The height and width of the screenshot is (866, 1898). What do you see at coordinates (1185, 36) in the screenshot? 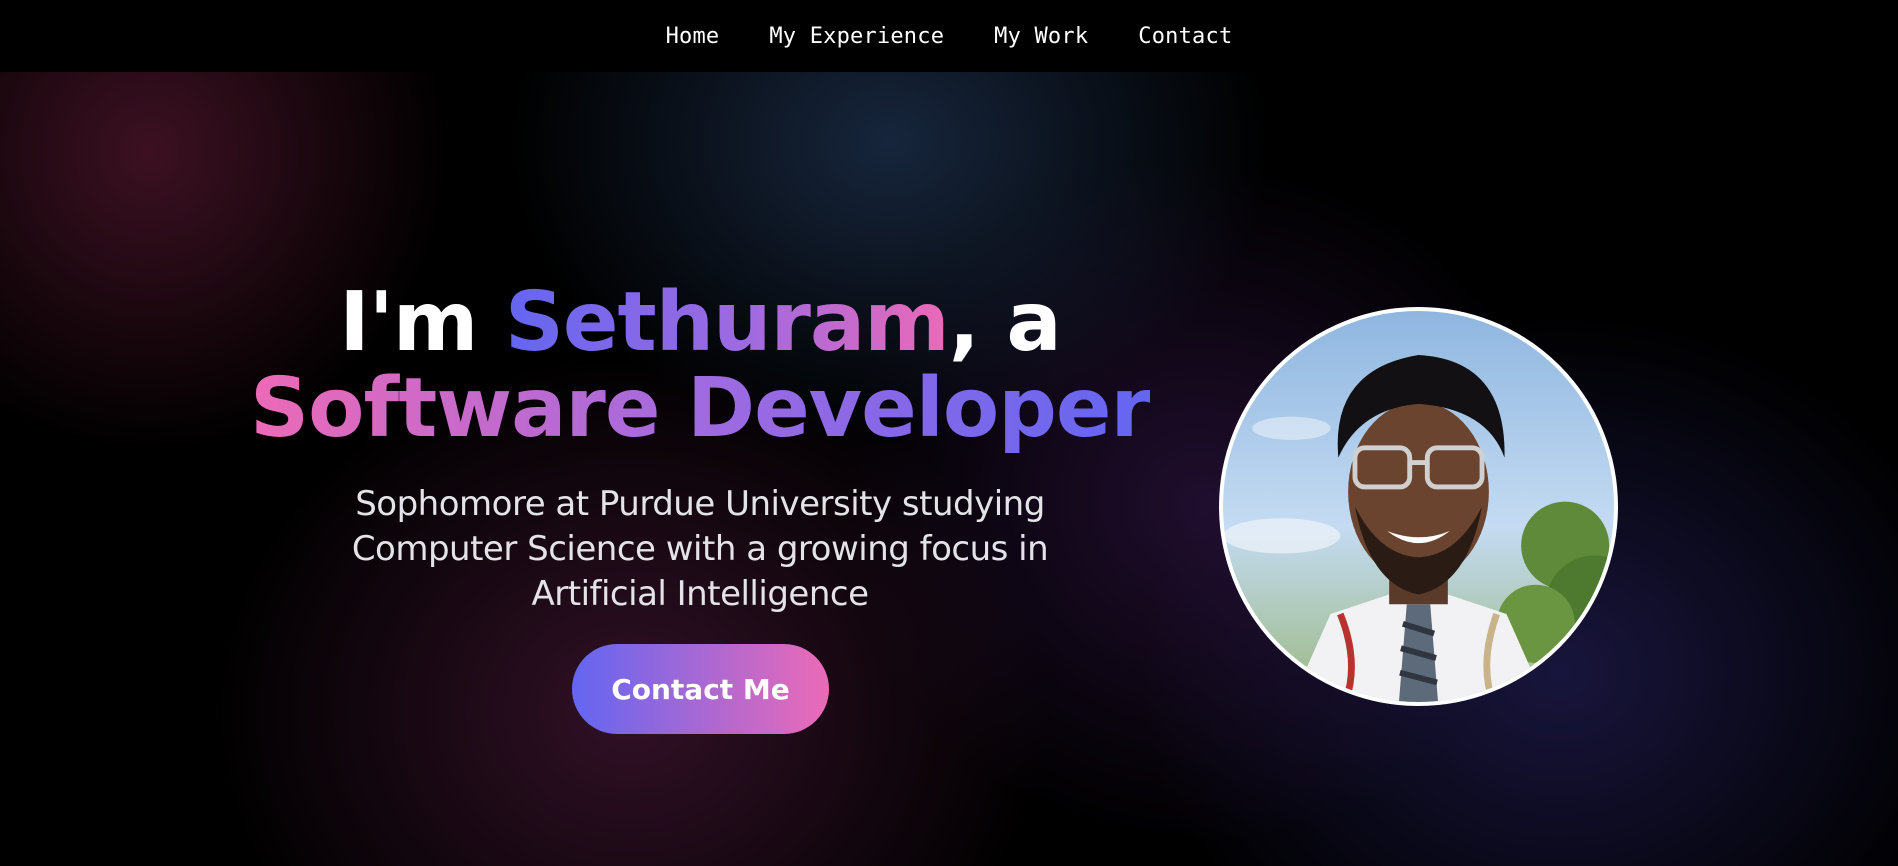
I see `nav-link-contact: Contact` at bounding box center [1185, 36].